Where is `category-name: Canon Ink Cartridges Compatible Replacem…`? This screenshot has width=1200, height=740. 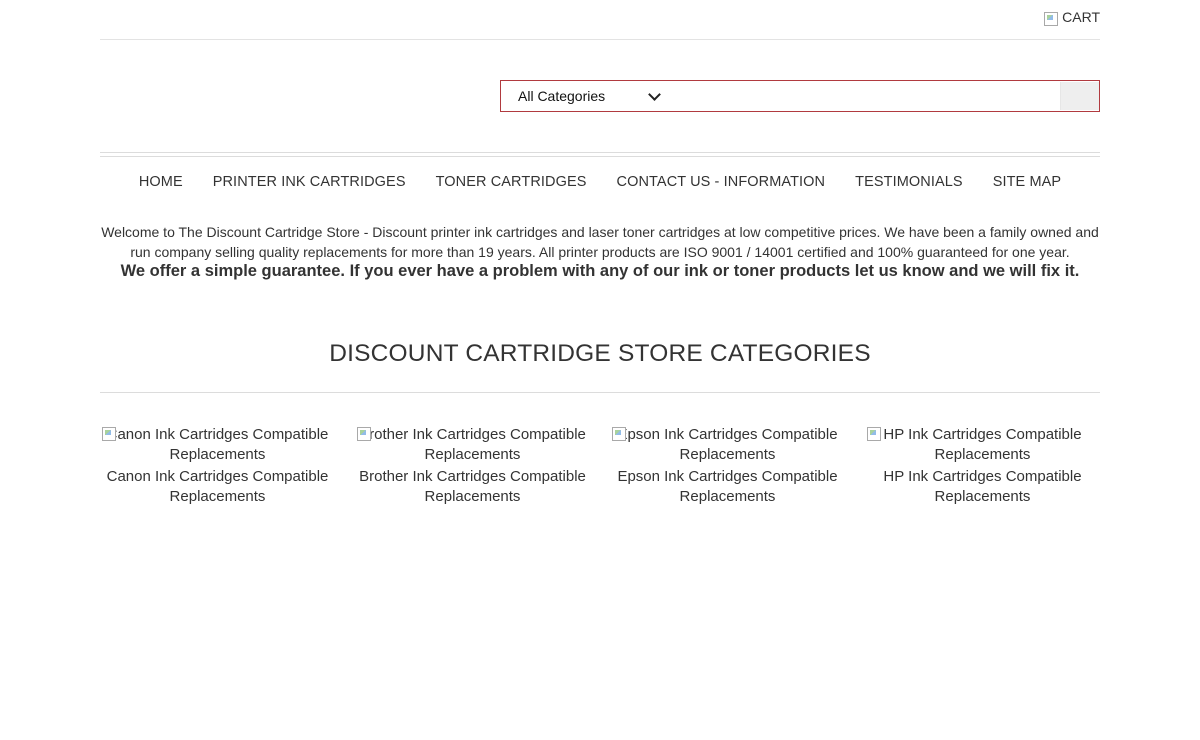
category-name: Canon Ink Cartridges Compatible Replacem… is located at coordinates (217, 487).